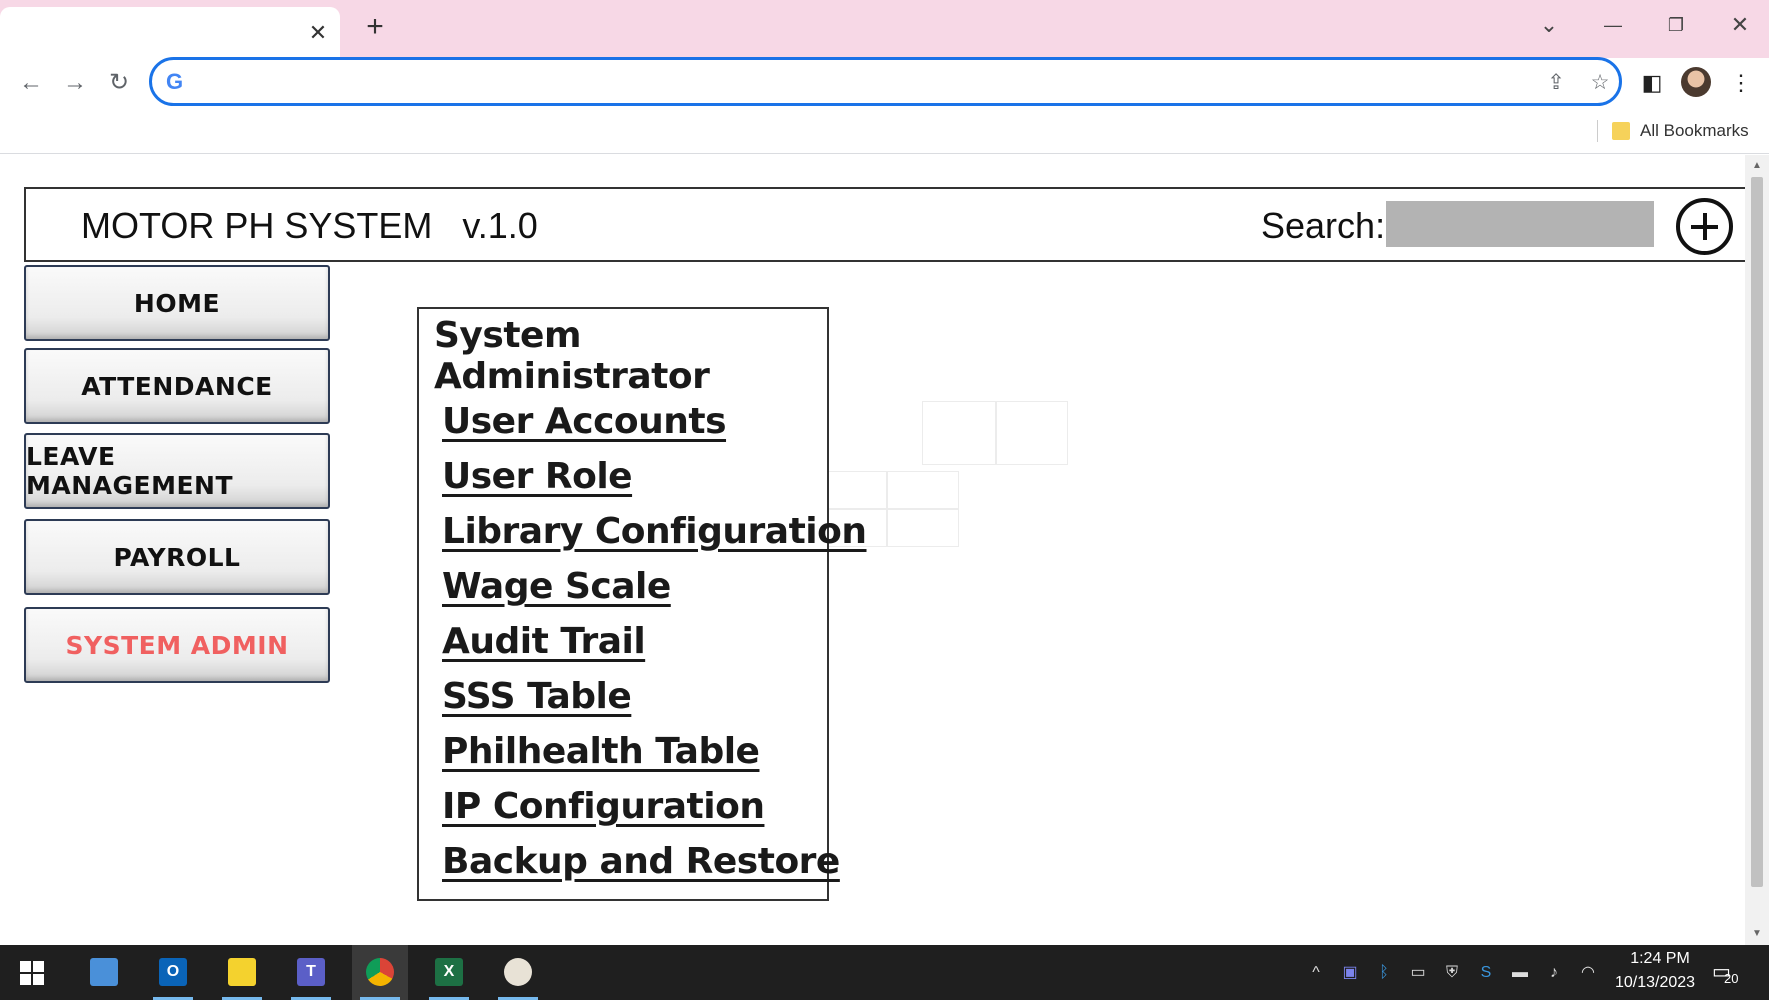  I want to click on star-icon: ☆, so click(1600, 83).